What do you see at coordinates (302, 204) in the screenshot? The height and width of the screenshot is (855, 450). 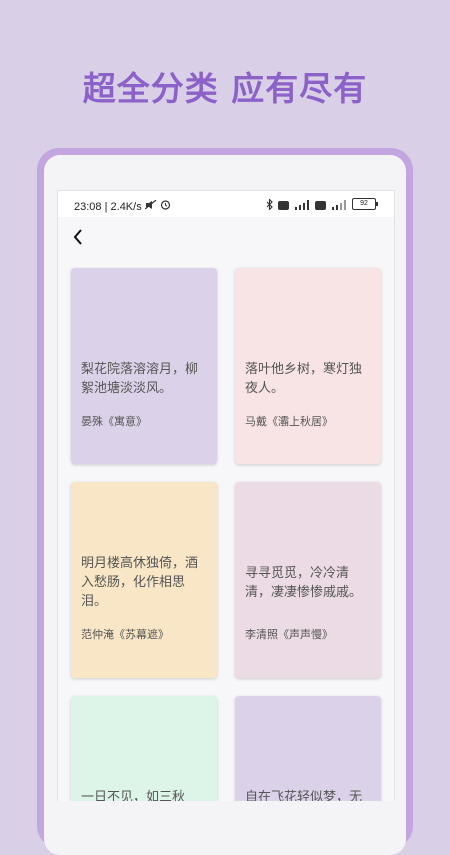 I see `signal-5g-icon` at bounding box center [302, 204].